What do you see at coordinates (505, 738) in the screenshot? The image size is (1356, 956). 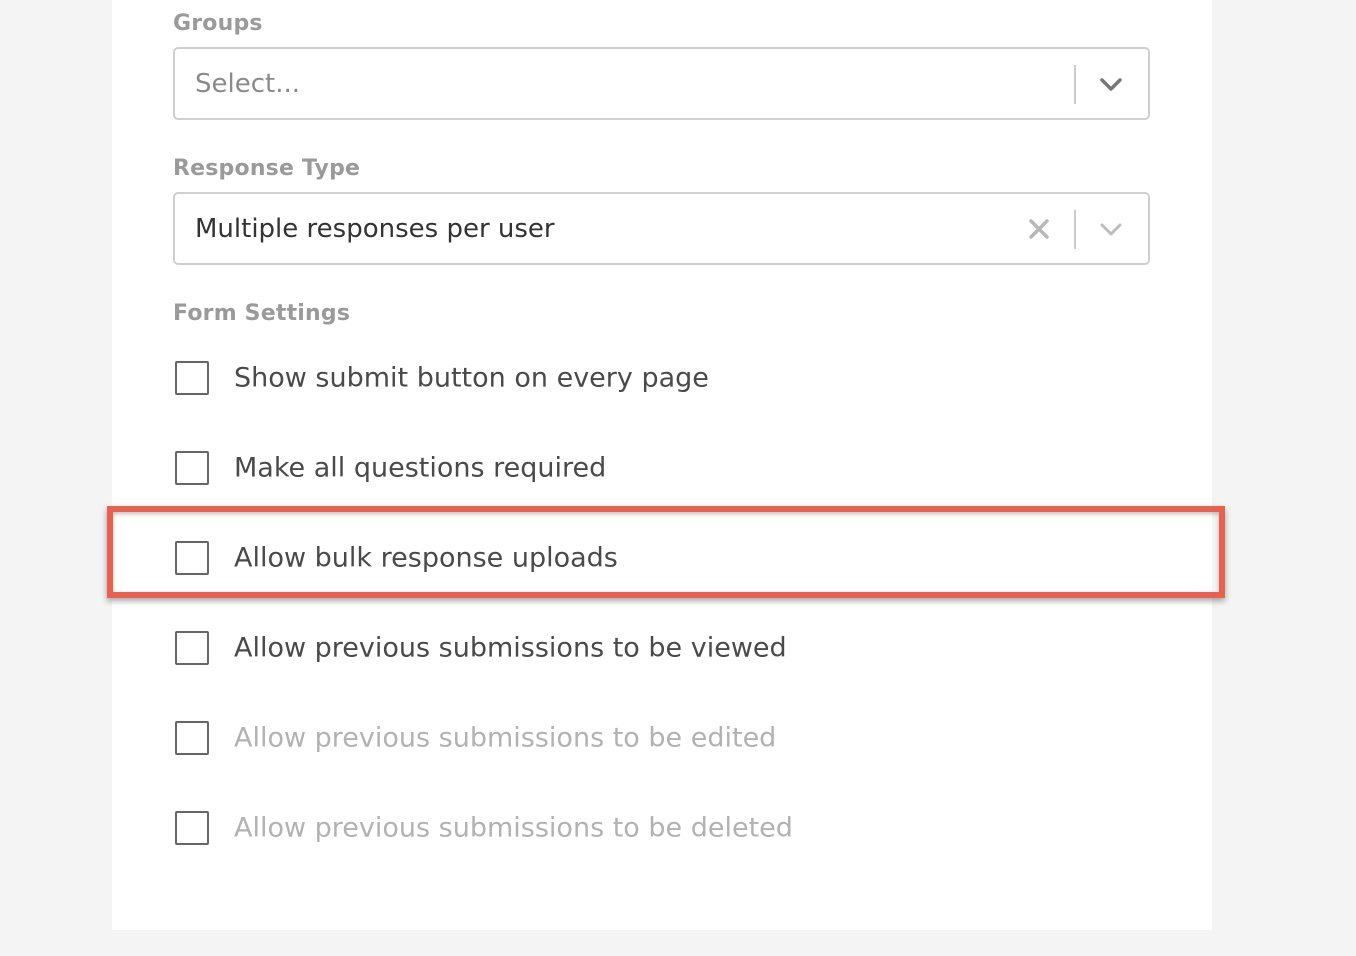 I see `checkbox-label: Allow previous submissions to be edited` at bounding box center [505, 738].